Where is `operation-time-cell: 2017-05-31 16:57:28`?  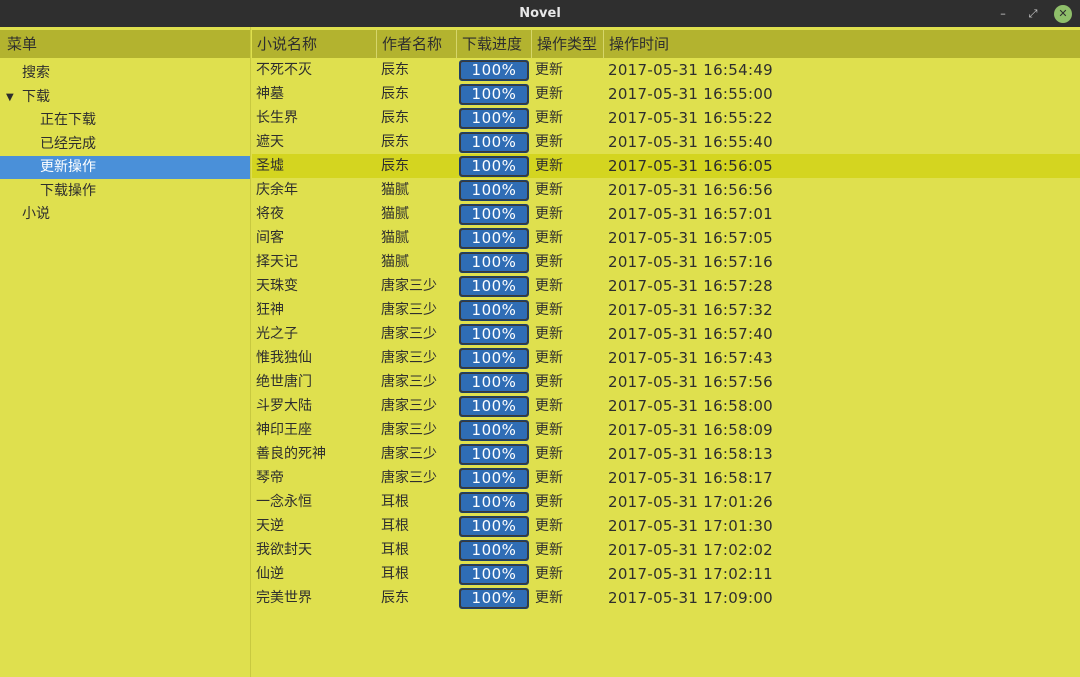 operation-time-cell: 2017-05-31 16:57:28 is located at coordinates (691, 286).